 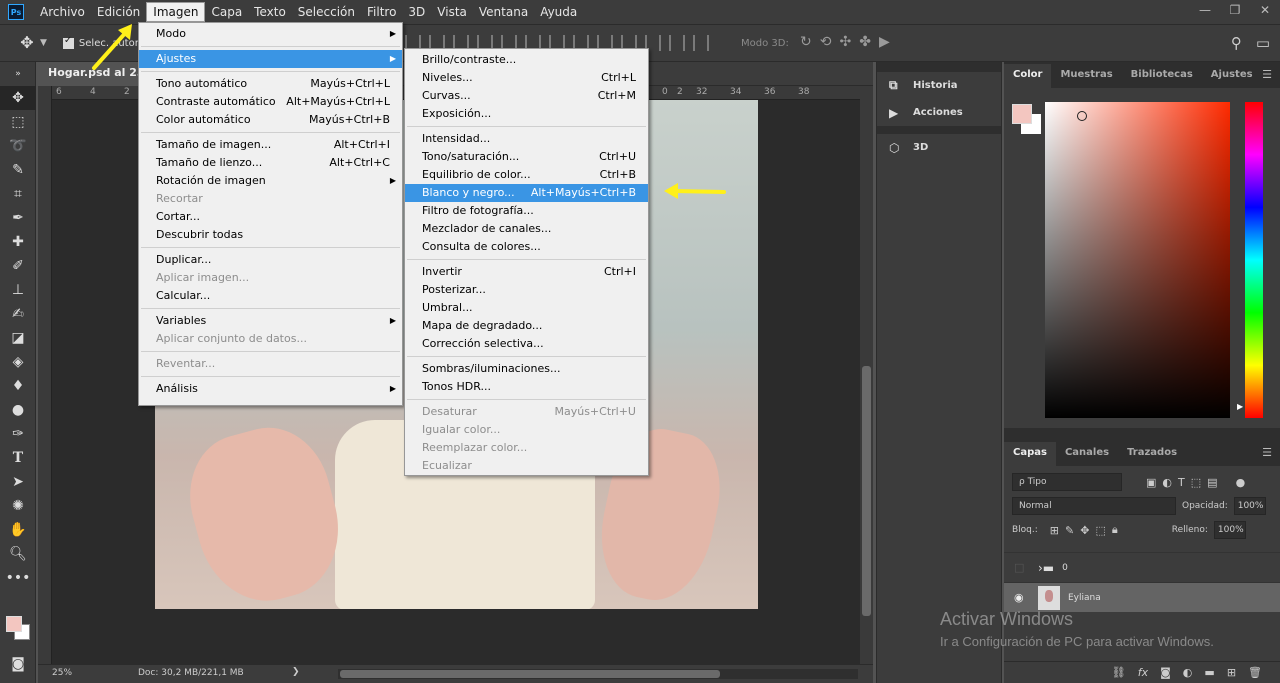 I want to click on 3d-panel-button: ⬡ 3D, so click(x=939, y=147).